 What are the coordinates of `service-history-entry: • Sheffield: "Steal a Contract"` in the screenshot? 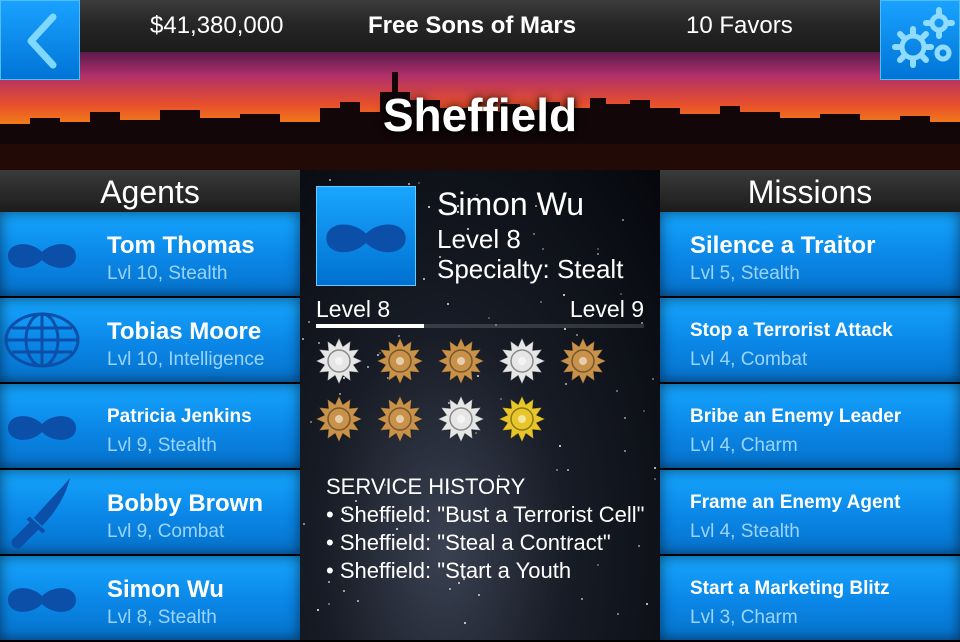 It's located at (468, 542).